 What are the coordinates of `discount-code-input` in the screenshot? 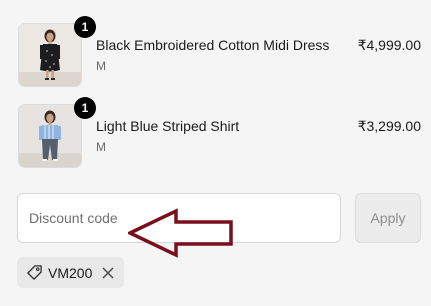 It's located at (179, 218).